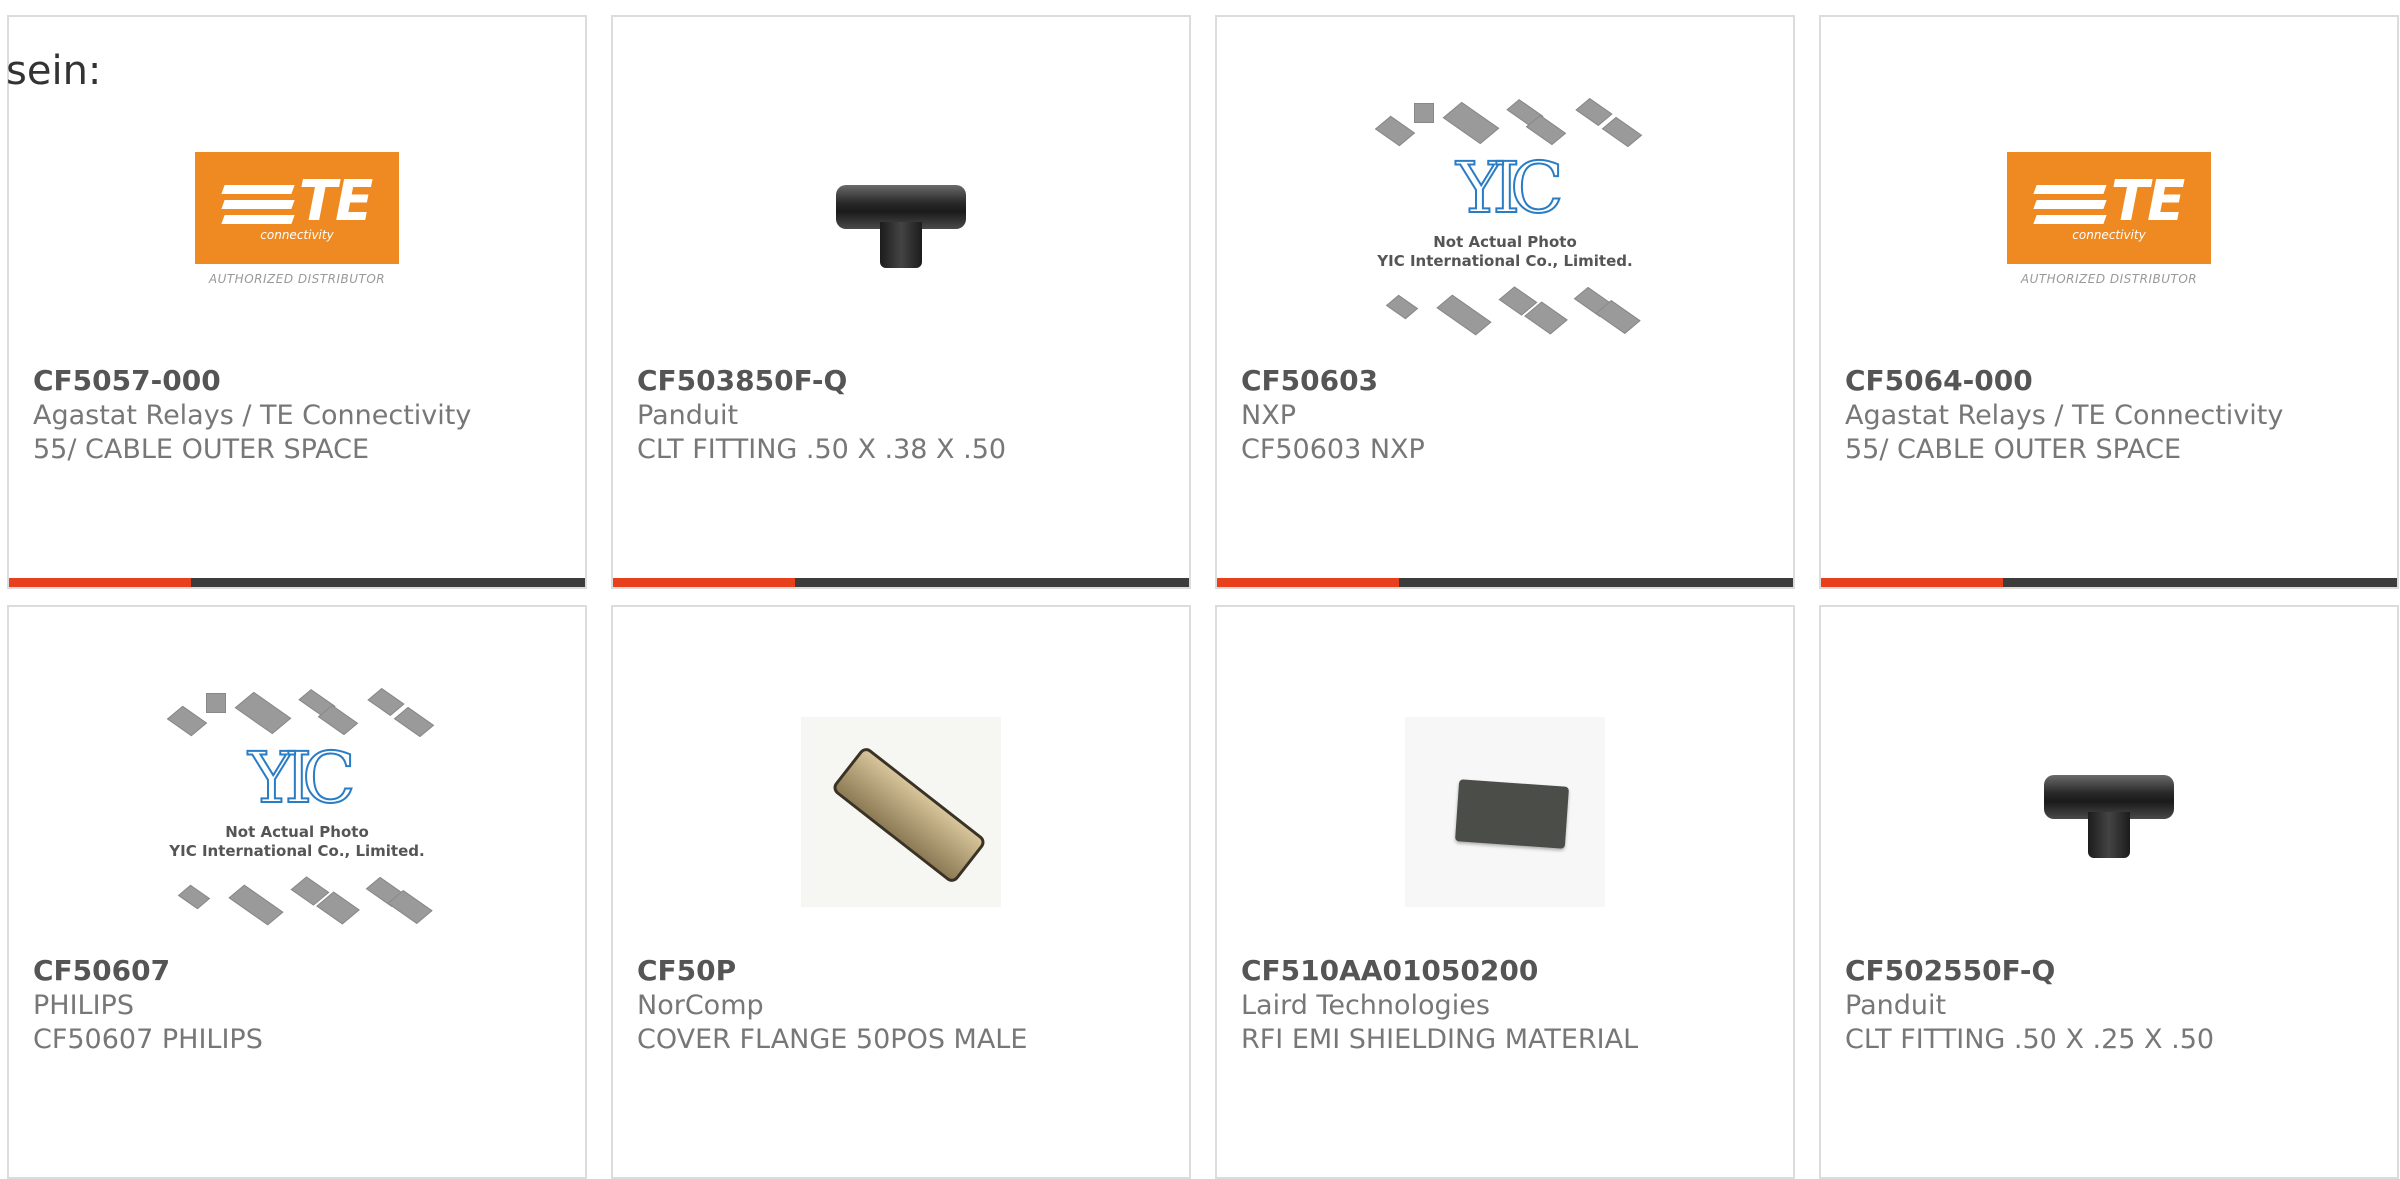 The image size is (2400, 1179). Describe the element at coordinates (299, 971) in the screenshot. I see `part-number-link: CF50607` at that location.